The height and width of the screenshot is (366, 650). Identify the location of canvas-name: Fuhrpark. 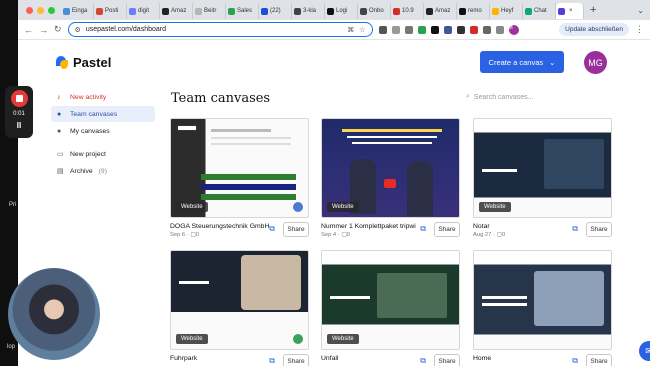
(220, 358).